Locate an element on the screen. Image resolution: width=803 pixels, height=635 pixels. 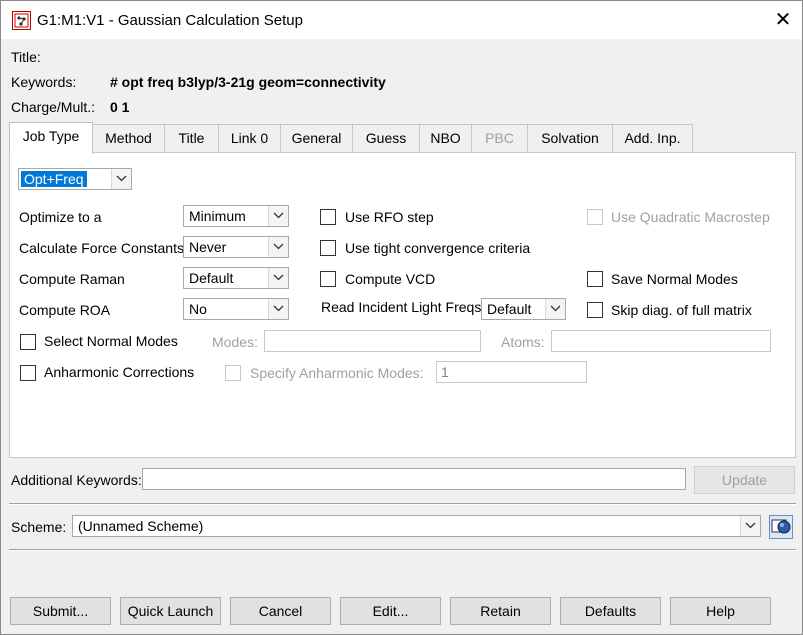
tab-solvation: Solvation is located at coordinates (570, 138).